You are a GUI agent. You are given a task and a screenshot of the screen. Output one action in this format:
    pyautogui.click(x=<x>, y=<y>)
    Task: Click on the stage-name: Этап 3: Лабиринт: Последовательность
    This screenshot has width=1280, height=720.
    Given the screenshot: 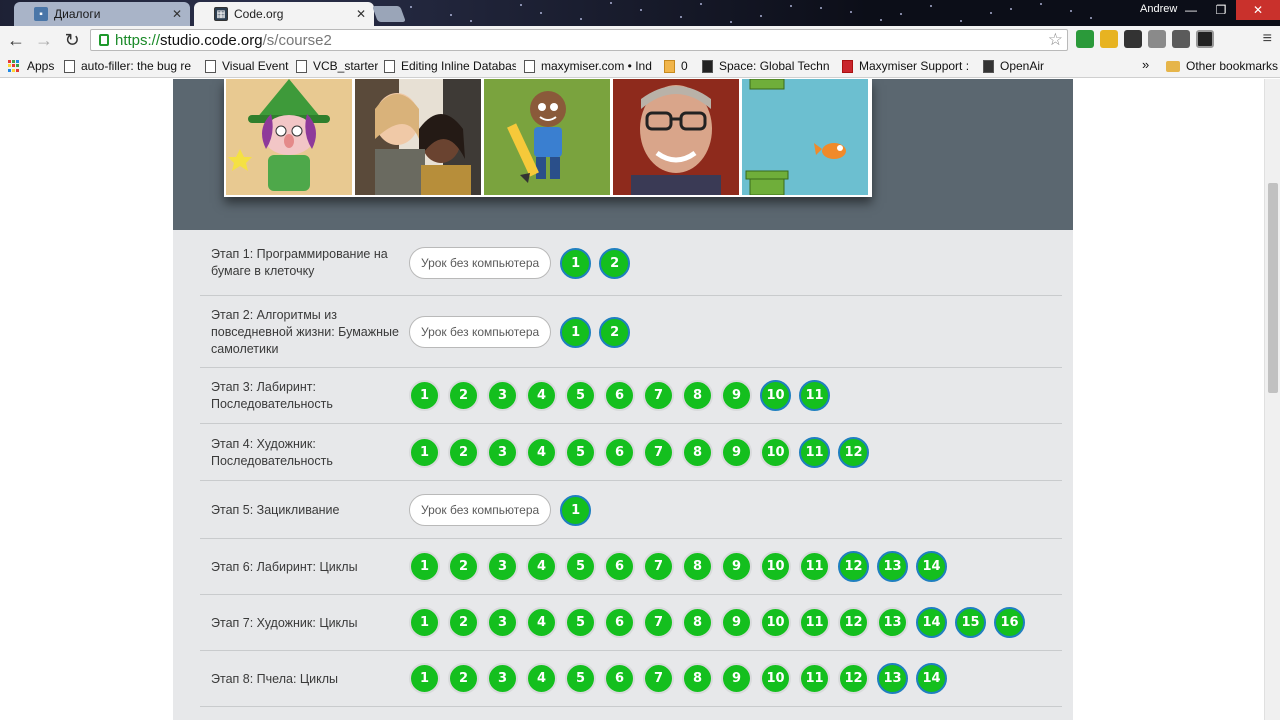 What is the action you would take?
    pyautogui.click(x=306, y=396)
    